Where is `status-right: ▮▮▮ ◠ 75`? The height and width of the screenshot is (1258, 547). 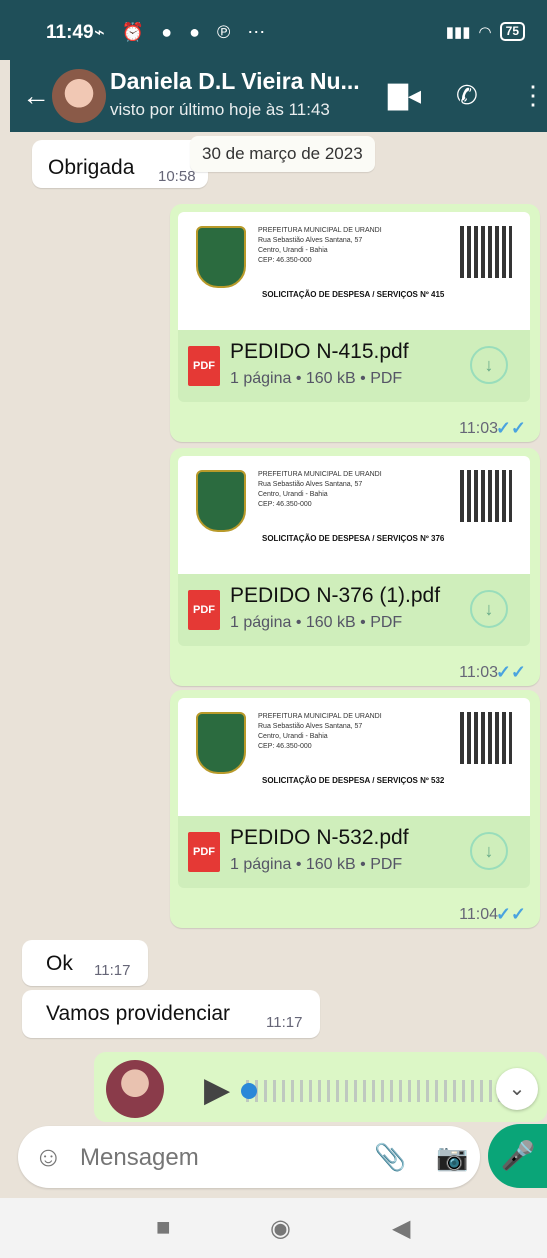 status-right: ▮▮▮ ◠ 75 is located at coordinates (485, 31).